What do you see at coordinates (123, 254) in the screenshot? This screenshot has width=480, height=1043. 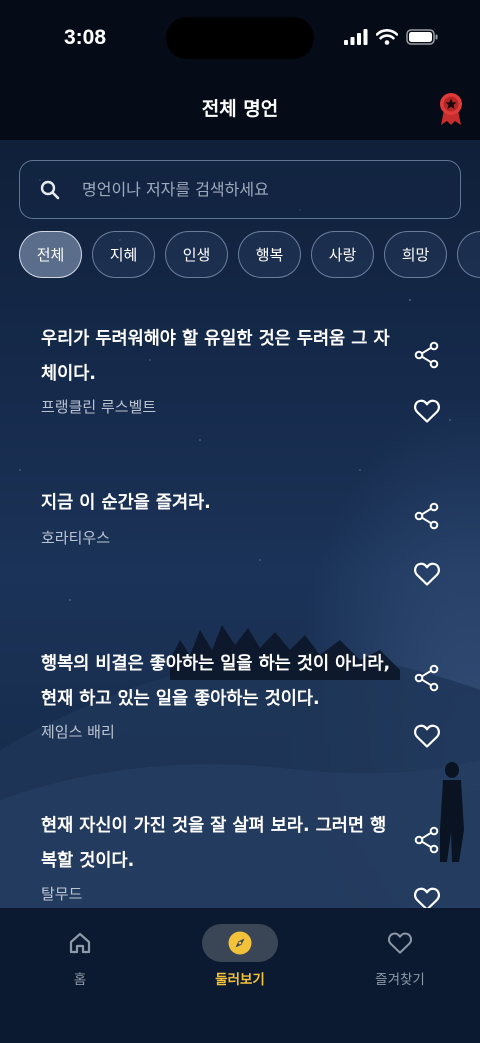 I see `category-chip-wisdom: 지혜` at bounding box center [123, 254].